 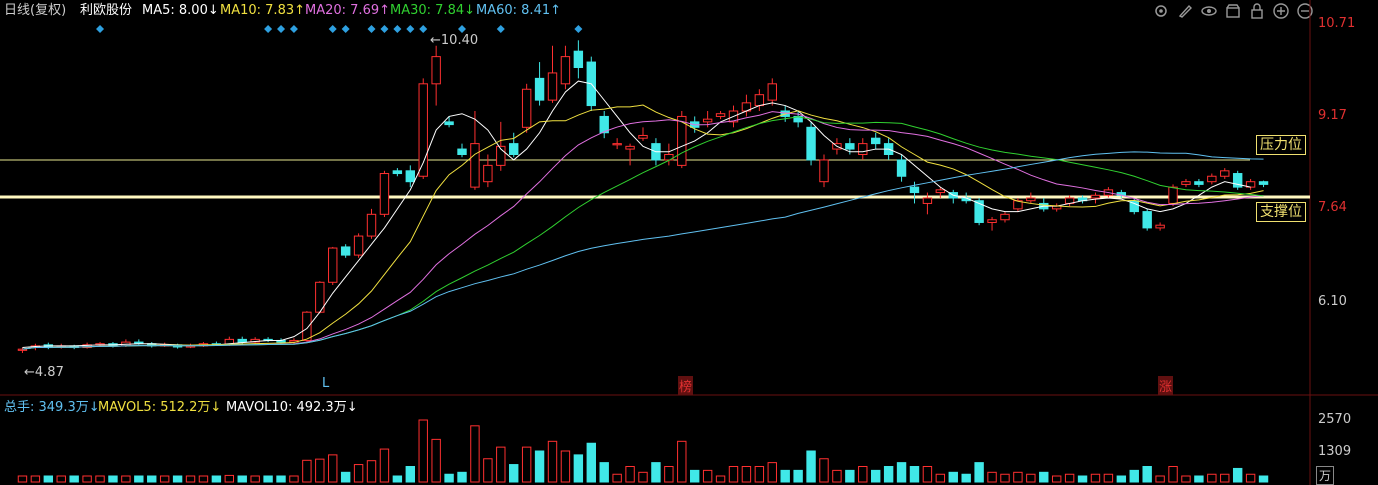 What do you see at coordinates (686, 385) in the screenshot?
I see `marker-bang: 榜` at bounding box center [686, 385].